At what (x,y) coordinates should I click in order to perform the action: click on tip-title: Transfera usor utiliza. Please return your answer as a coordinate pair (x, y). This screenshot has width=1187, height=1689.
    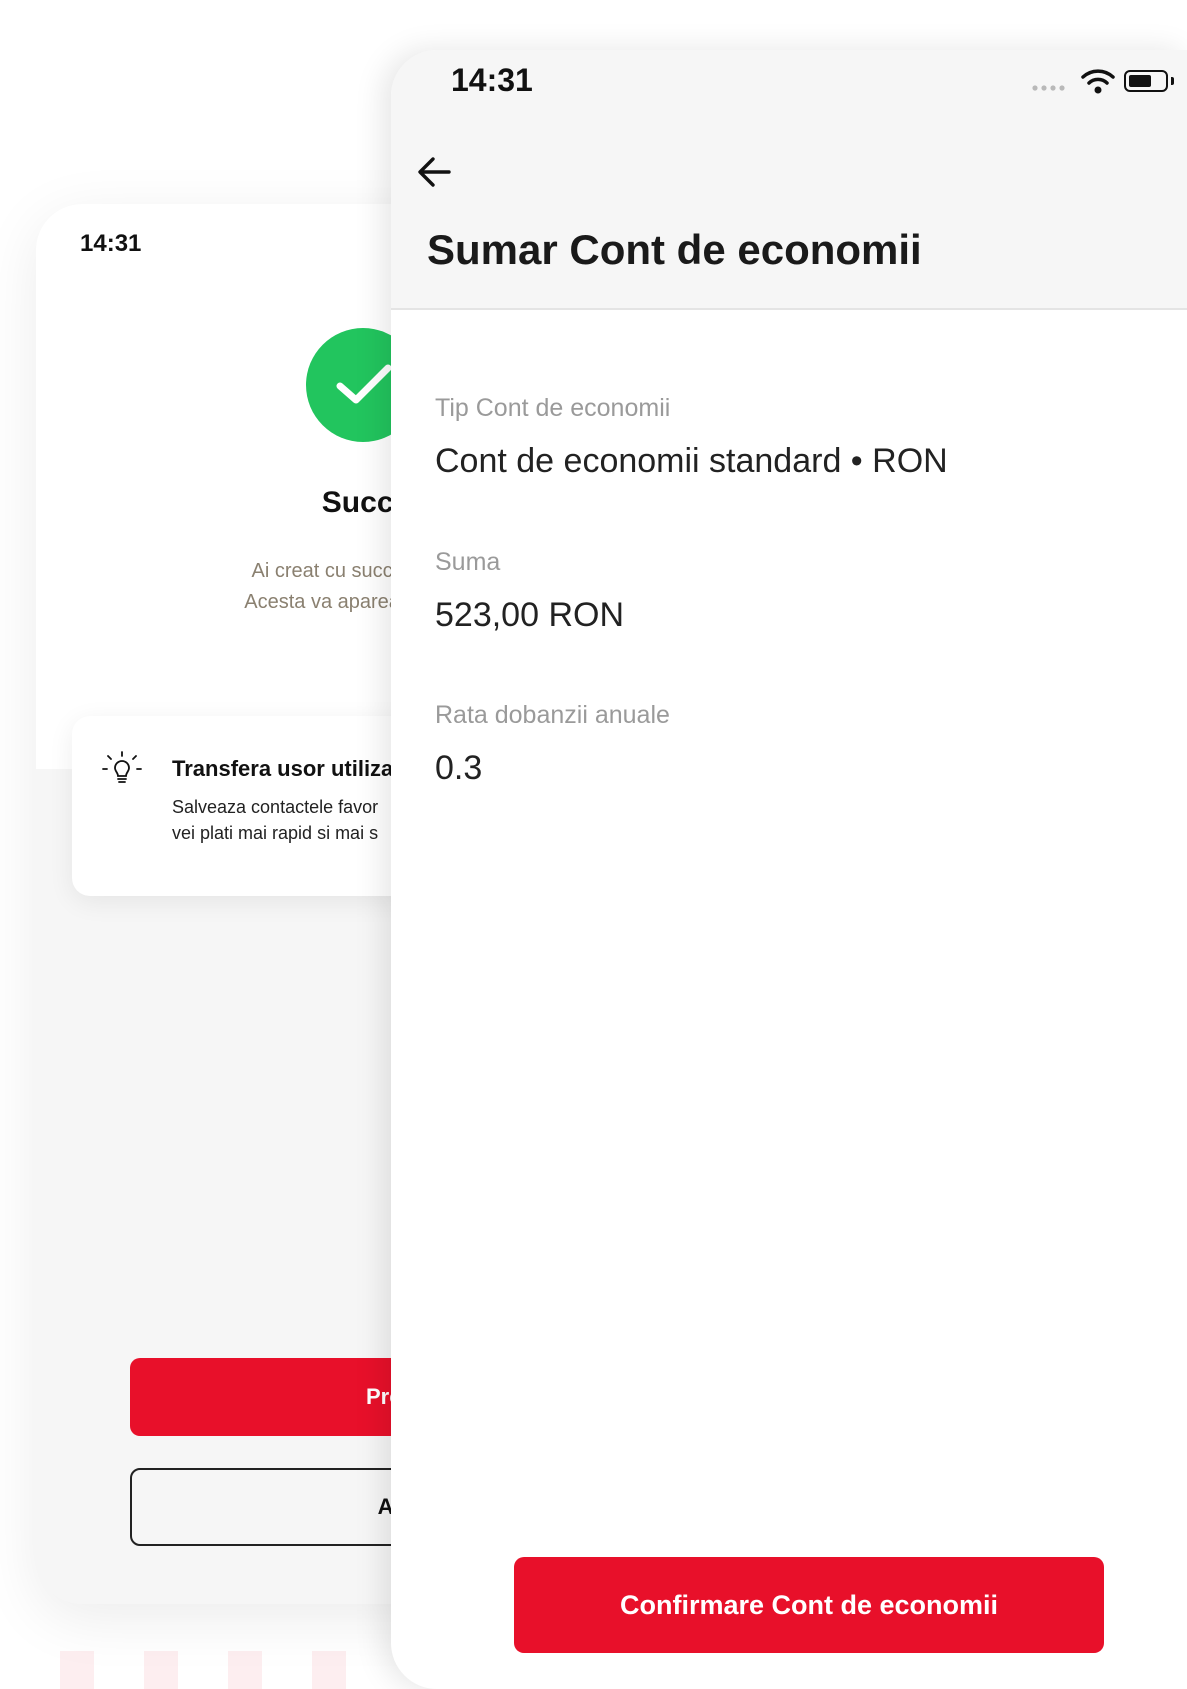
    Looking at the image, I should click on (283, 768).